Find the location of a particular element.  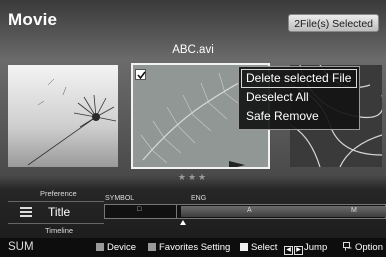

index-symbol-marker: □ is located at coordinates (139, 209).